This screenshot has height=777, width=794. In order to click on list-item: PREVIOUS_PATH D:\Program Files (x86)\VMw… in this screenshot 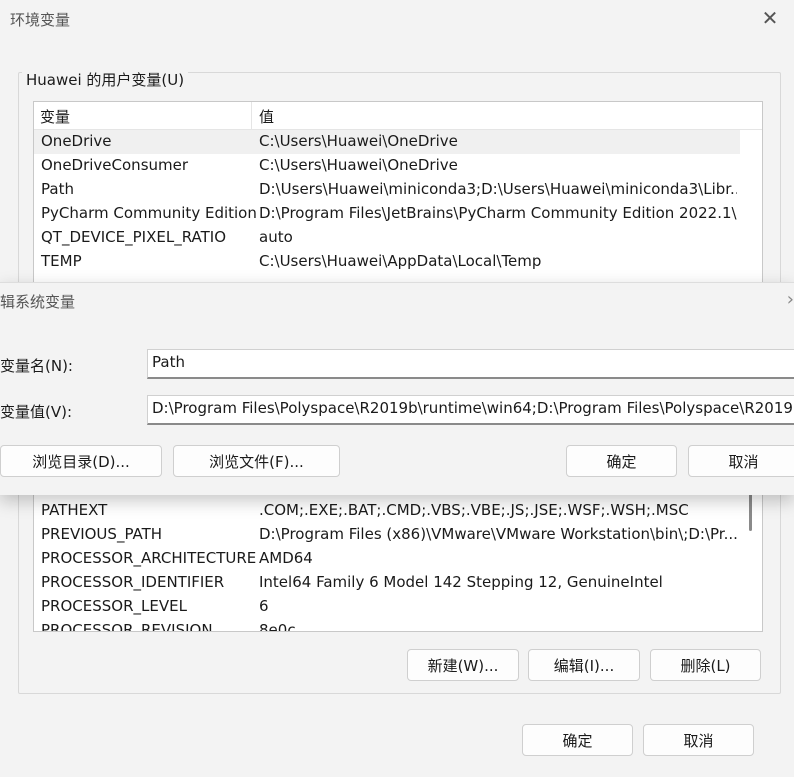, I will do `click(387, 535)`.